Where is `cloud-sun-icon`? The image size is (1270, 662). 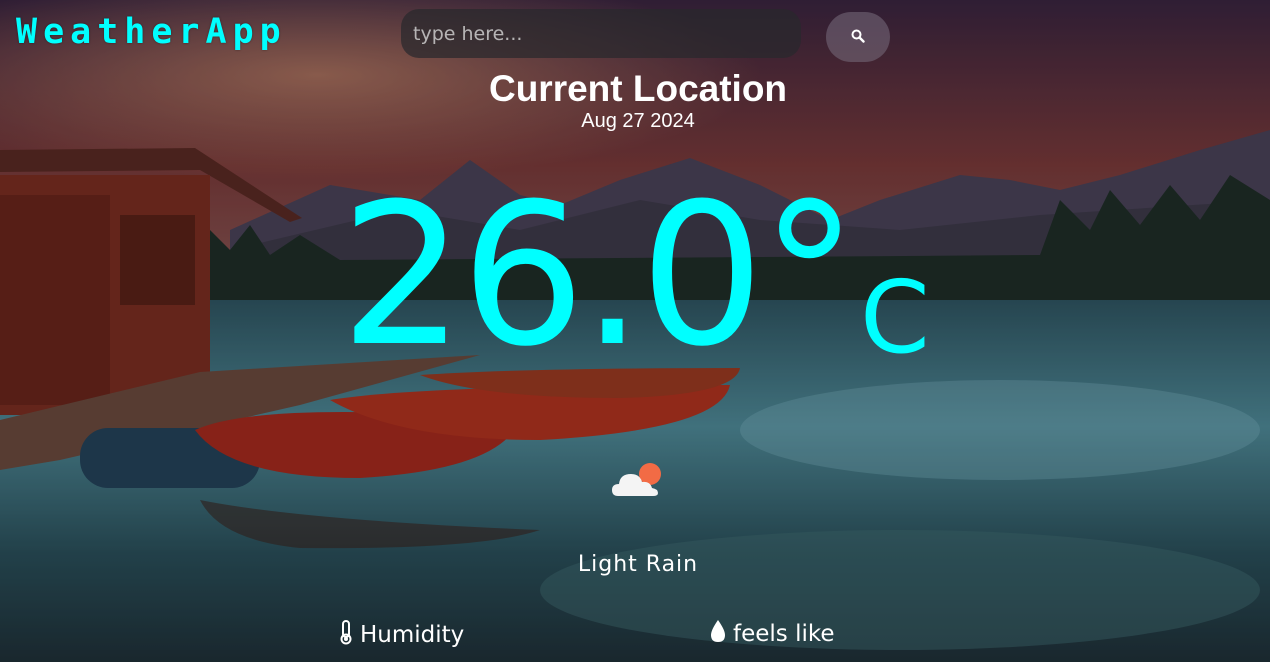
cloud-sun-icon is located at coordinates (638, 481).